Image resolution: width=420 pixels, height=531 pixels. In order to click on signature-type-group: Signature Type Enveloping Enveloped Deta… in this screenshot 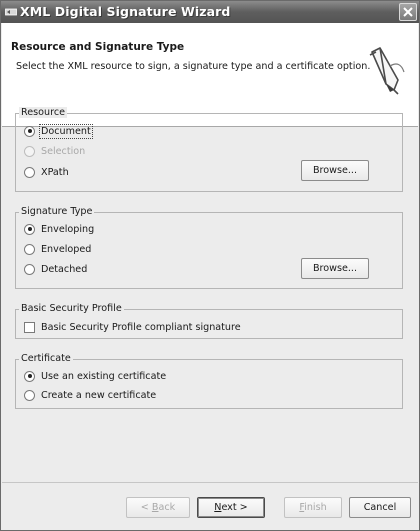, I will do `click(209, 247)`.